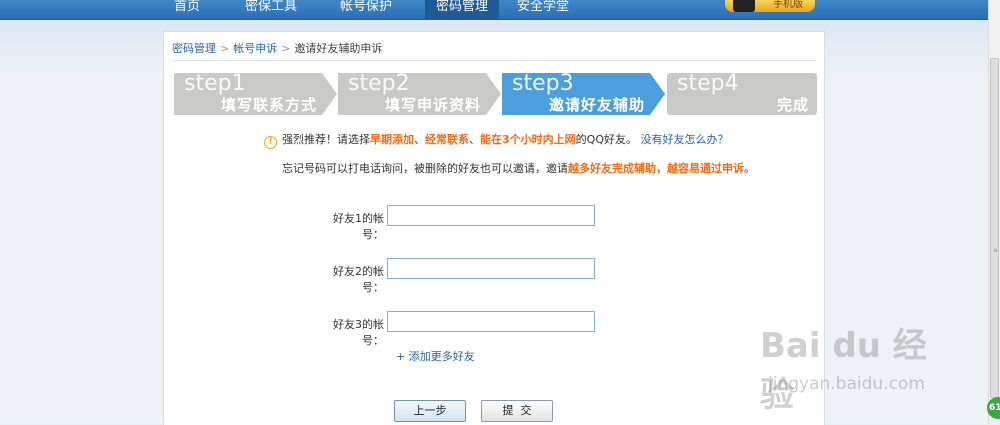  What do you see at coordinates (846, 384) in the screenshot?
I see `watermark-subtitle: jingyan.baidu.com` at bounding box center [846, 384].